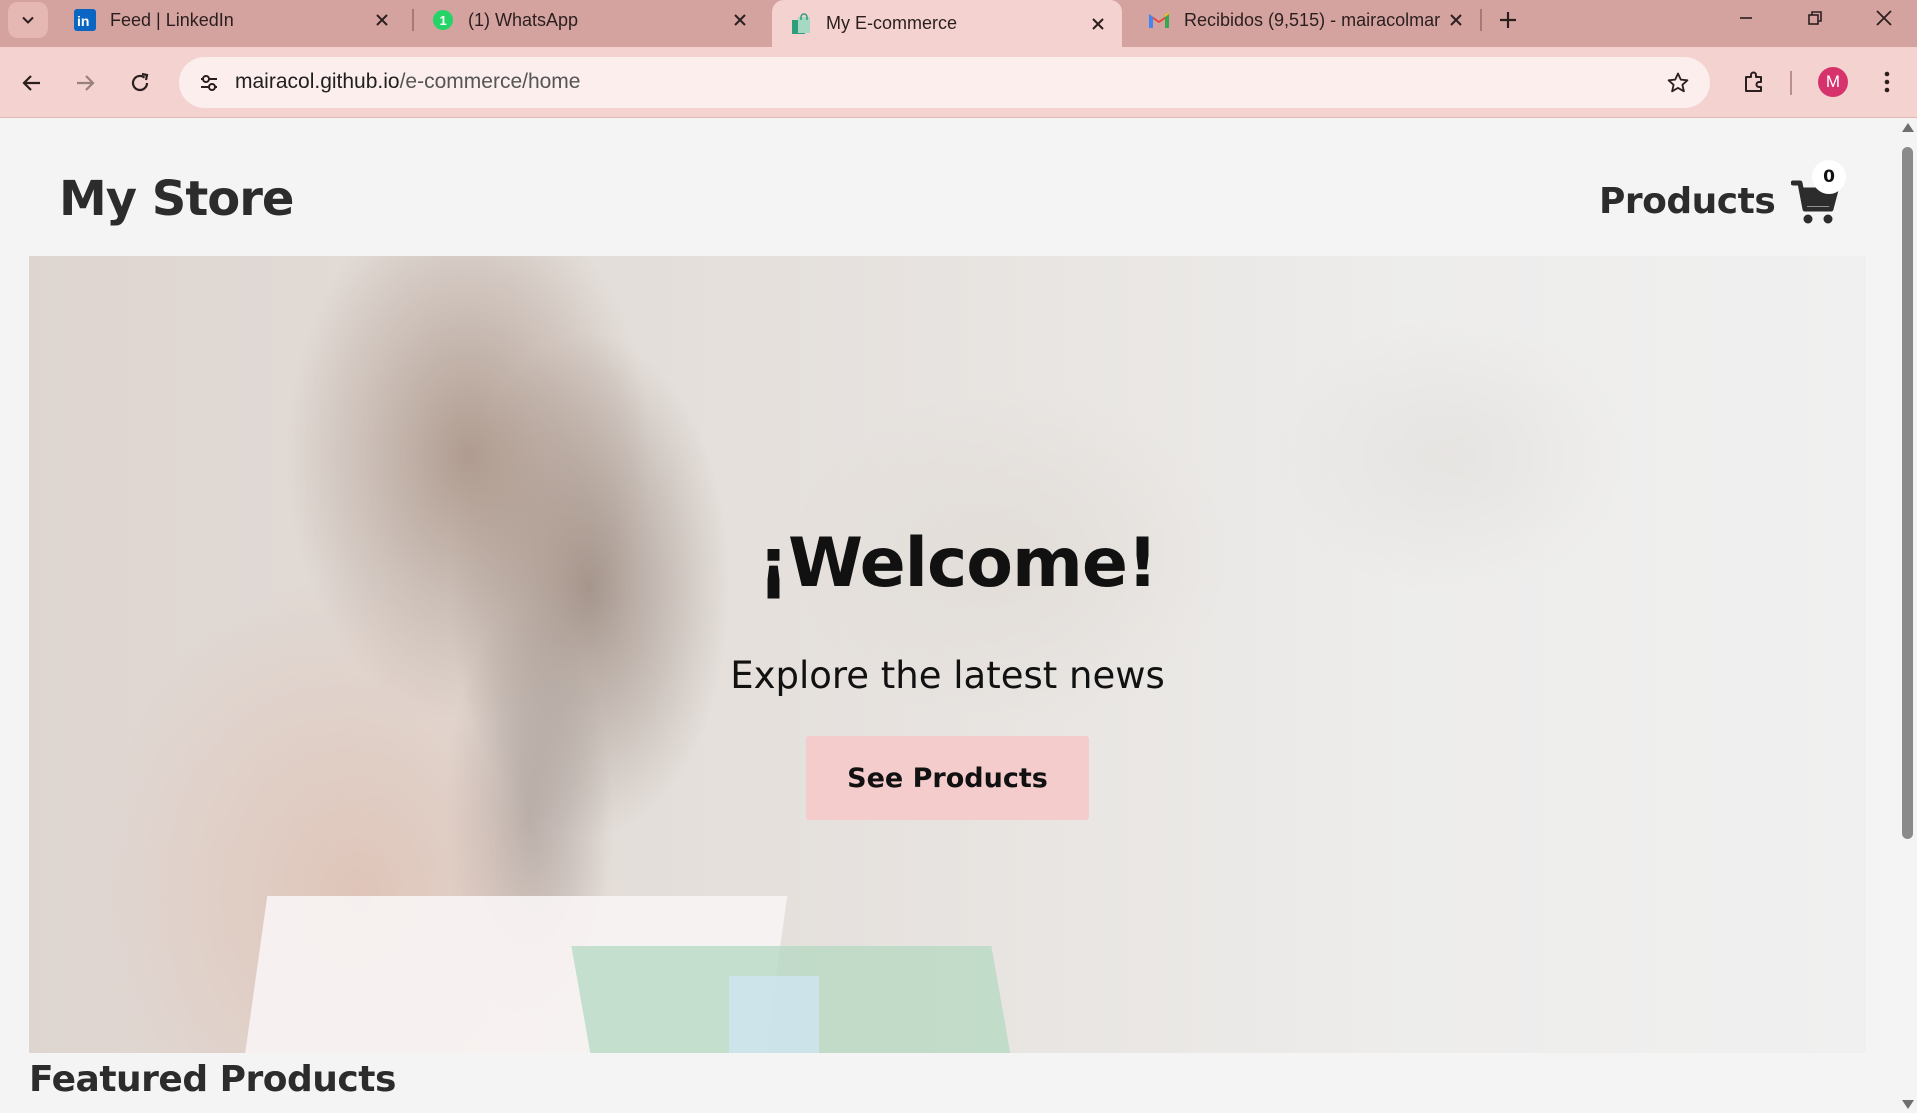 The image size is (1917, 1113). What do you see at coordinates (947, 778) in the screenshot?
I see `see-products-button: See Products` at bounding box center [947, 778].